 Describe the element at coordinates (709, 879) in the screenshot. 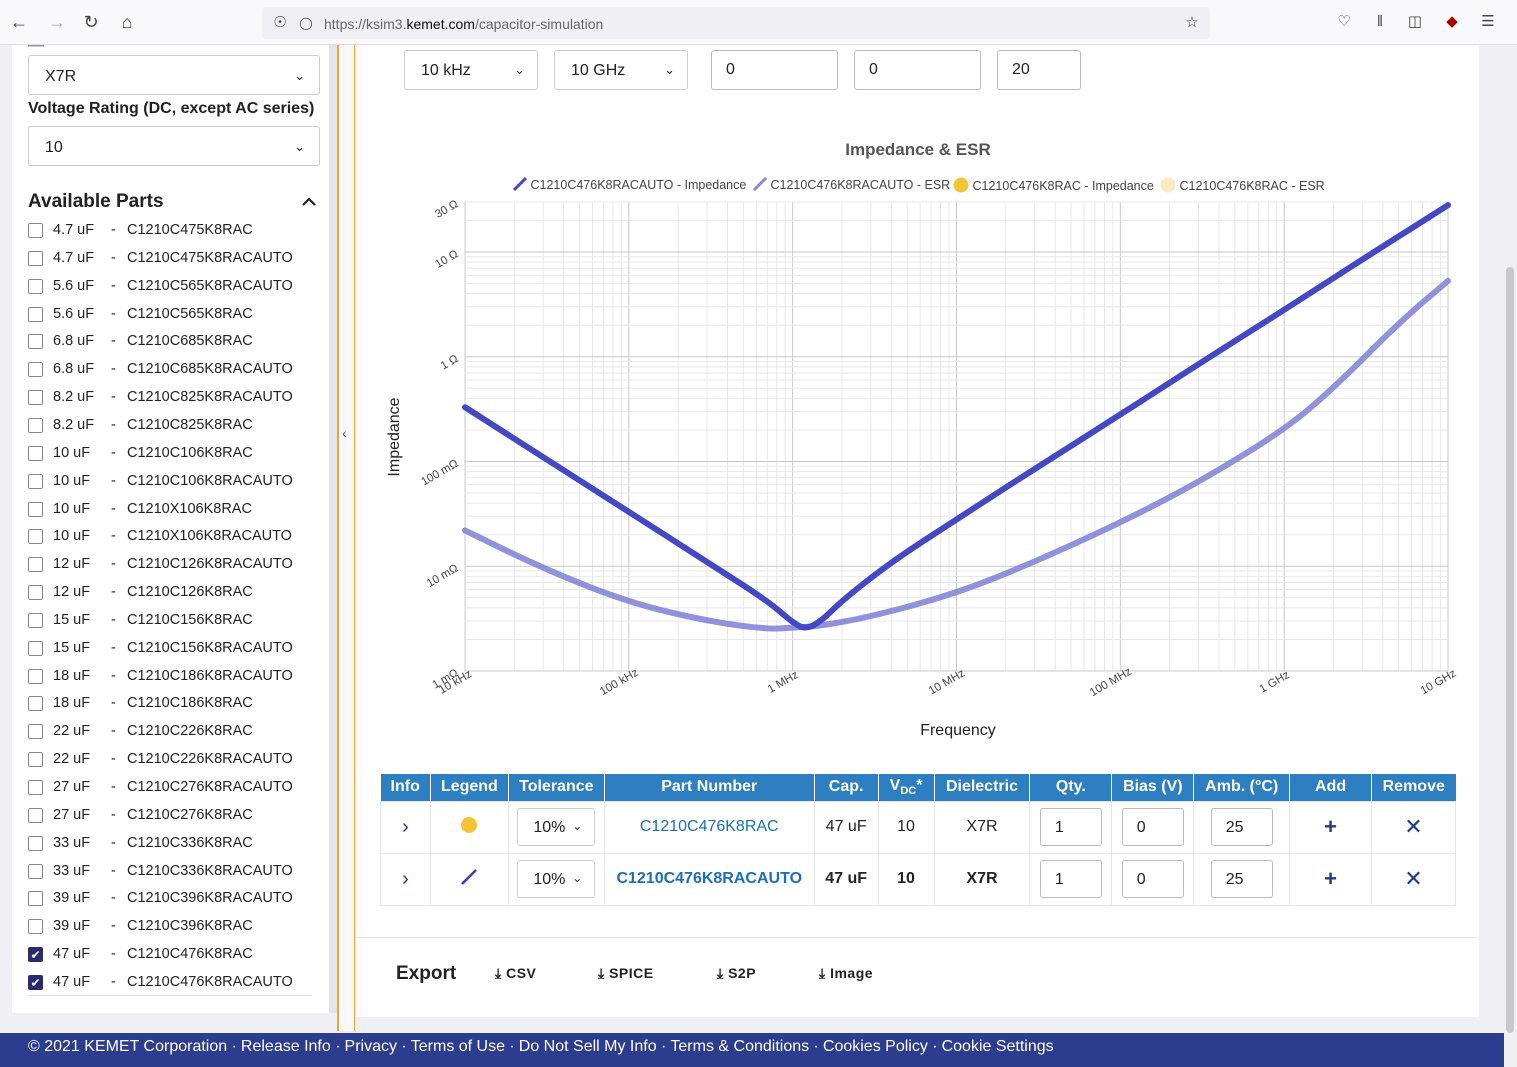

I see `part-number-link: C1210C476K8RACAUTO` at that location.